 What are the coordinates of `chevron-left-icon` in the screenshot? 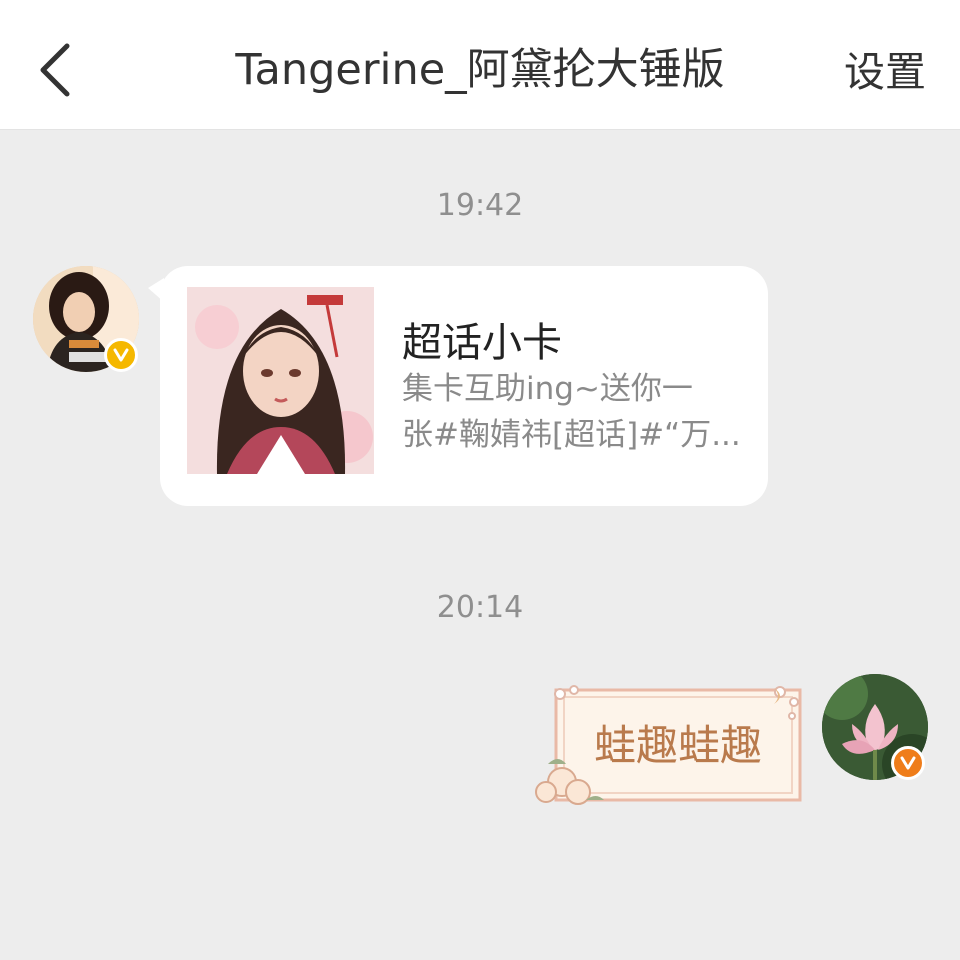 It's located at (55, 70).